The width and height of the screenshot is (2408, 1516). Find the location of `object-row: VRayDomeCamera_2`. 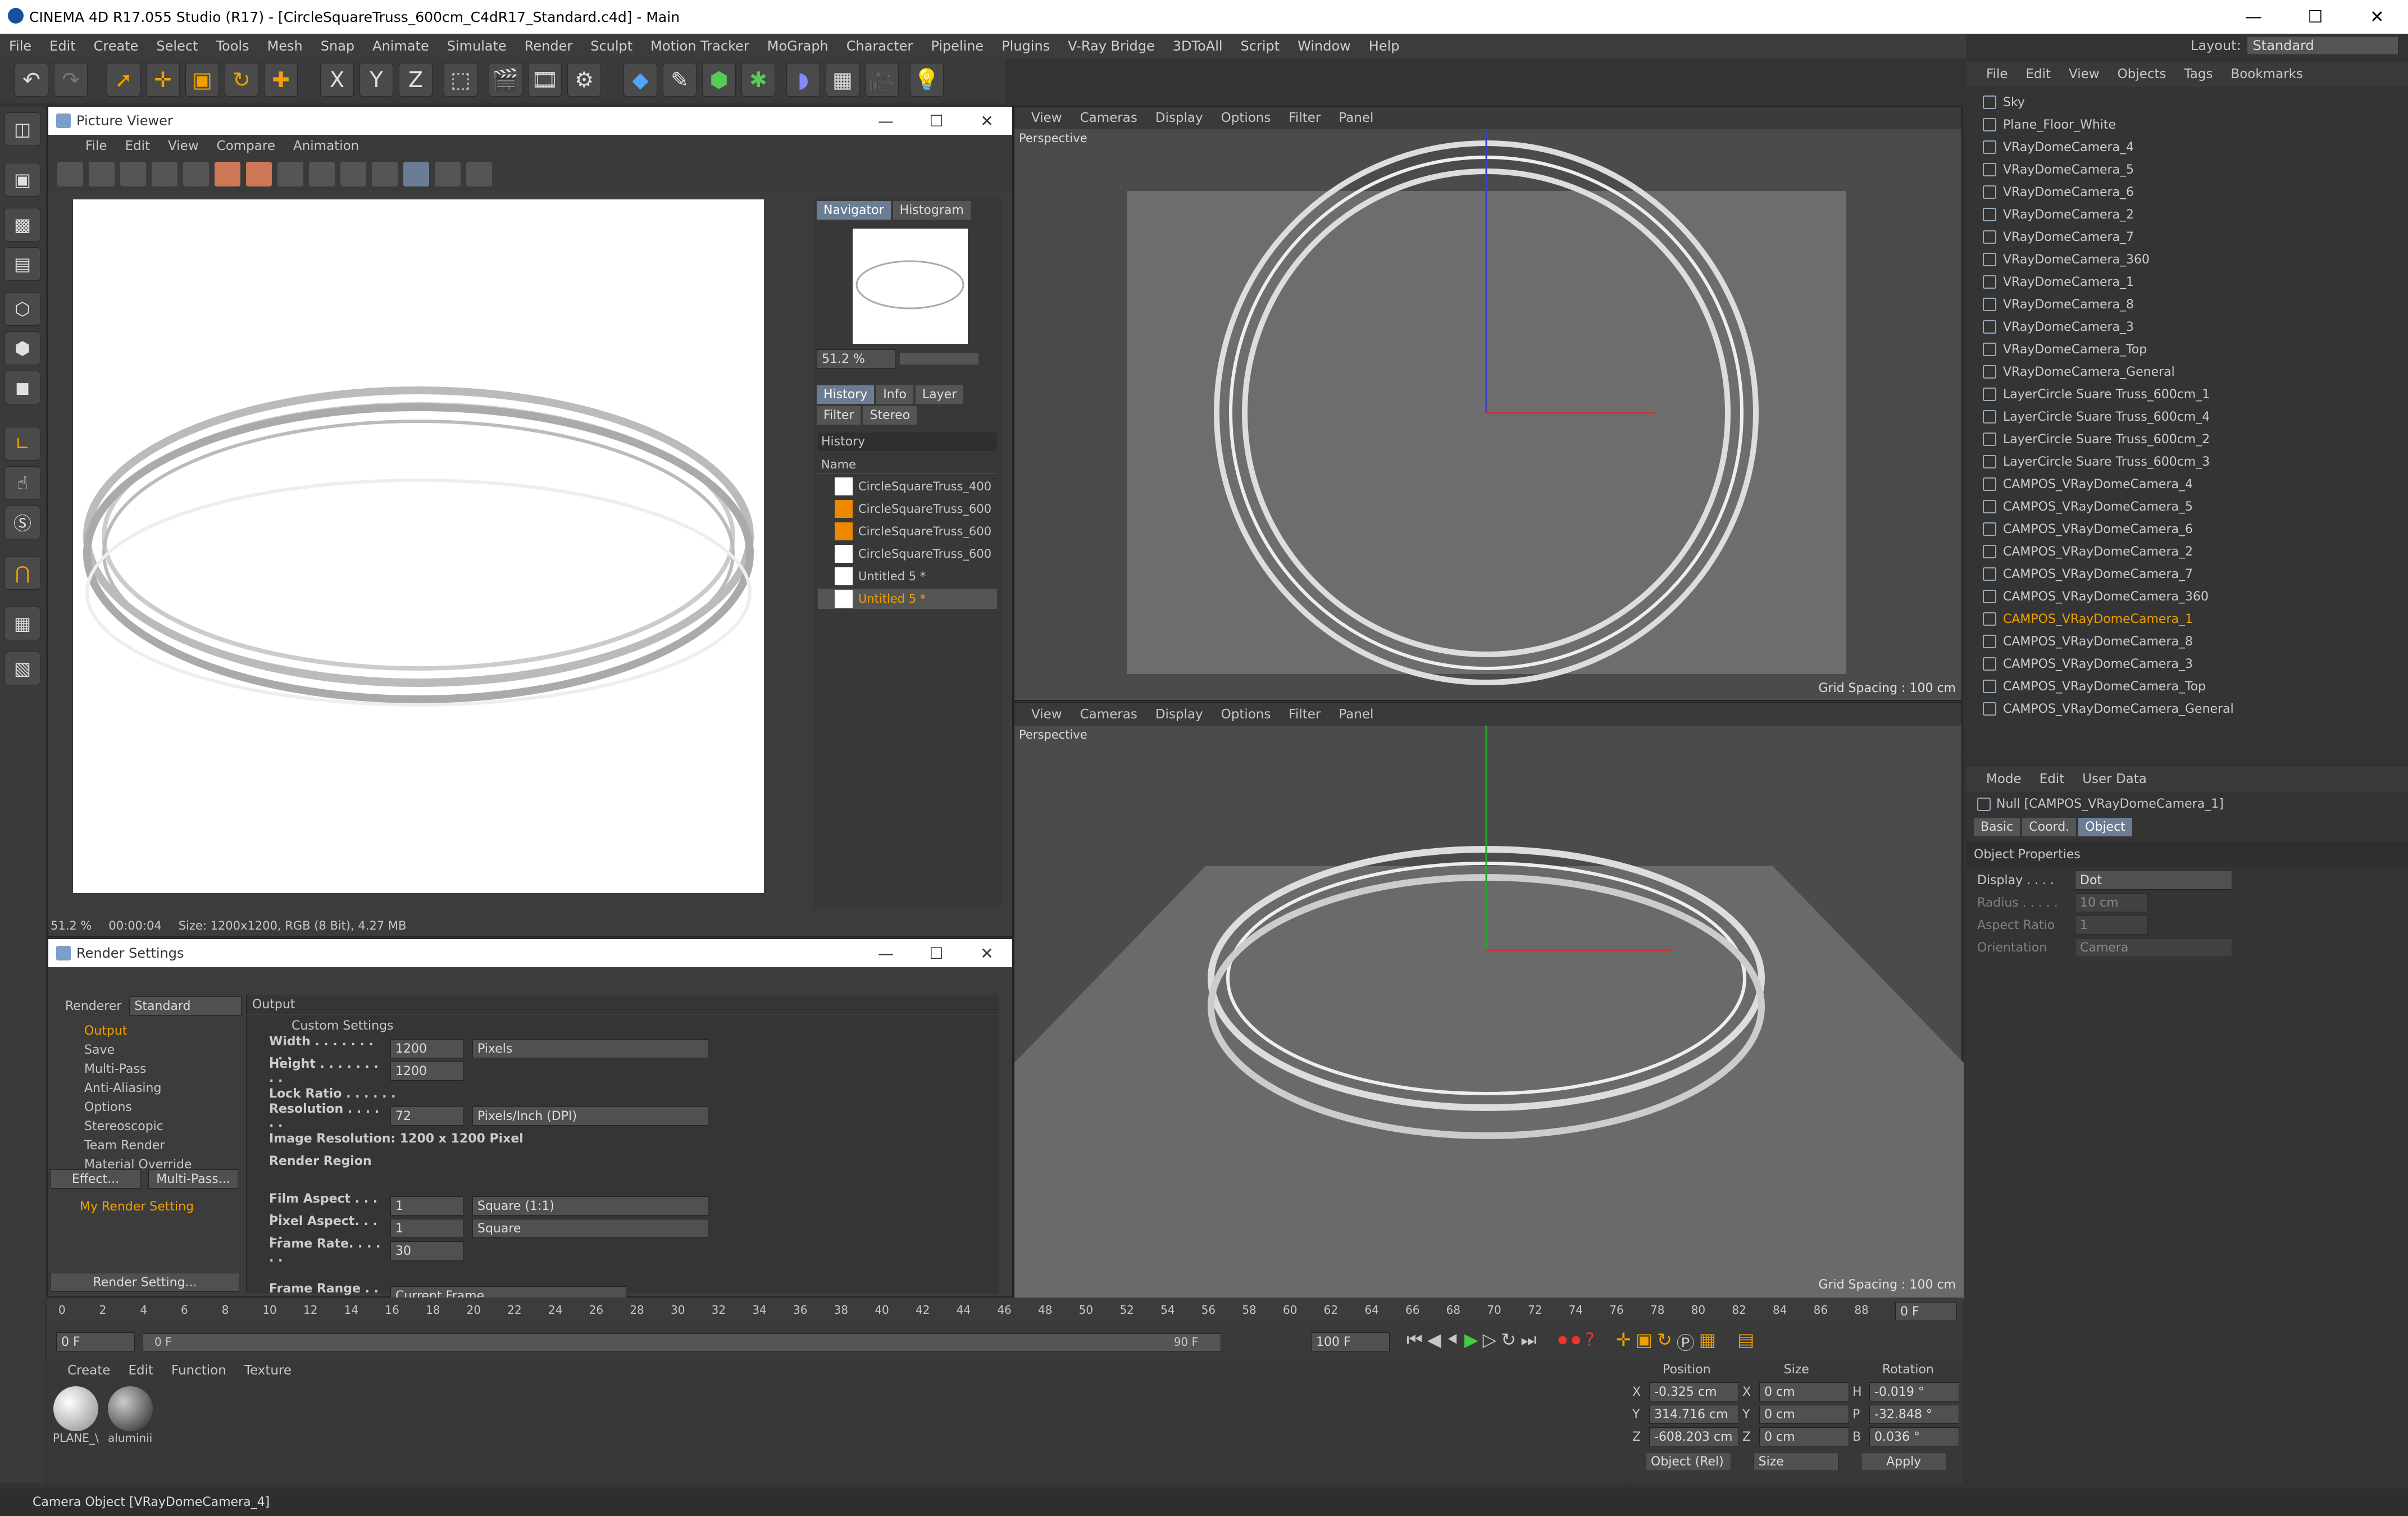

object-row: VRayDomeCamera_2 is located at coordinates (2179, 214).